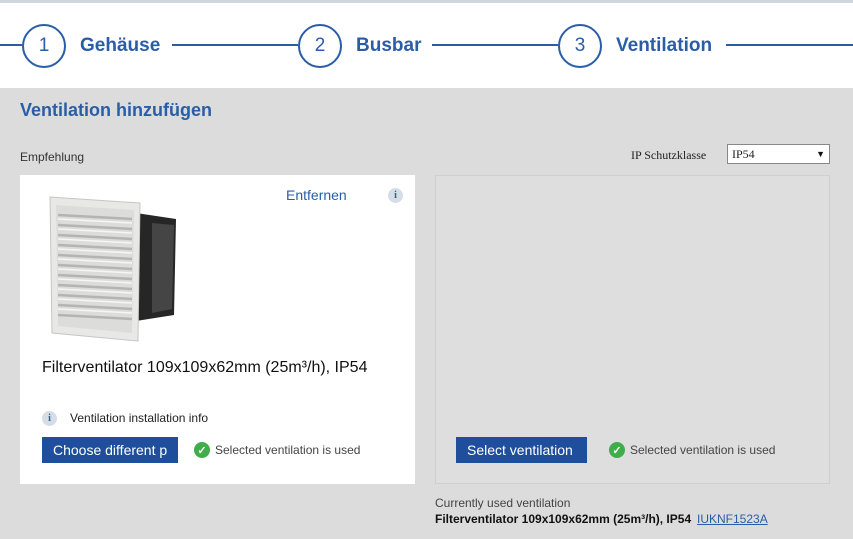  Describe the element at coordinates (389, 45) in the screenshot. I see `step-label: Busbar` at that location.